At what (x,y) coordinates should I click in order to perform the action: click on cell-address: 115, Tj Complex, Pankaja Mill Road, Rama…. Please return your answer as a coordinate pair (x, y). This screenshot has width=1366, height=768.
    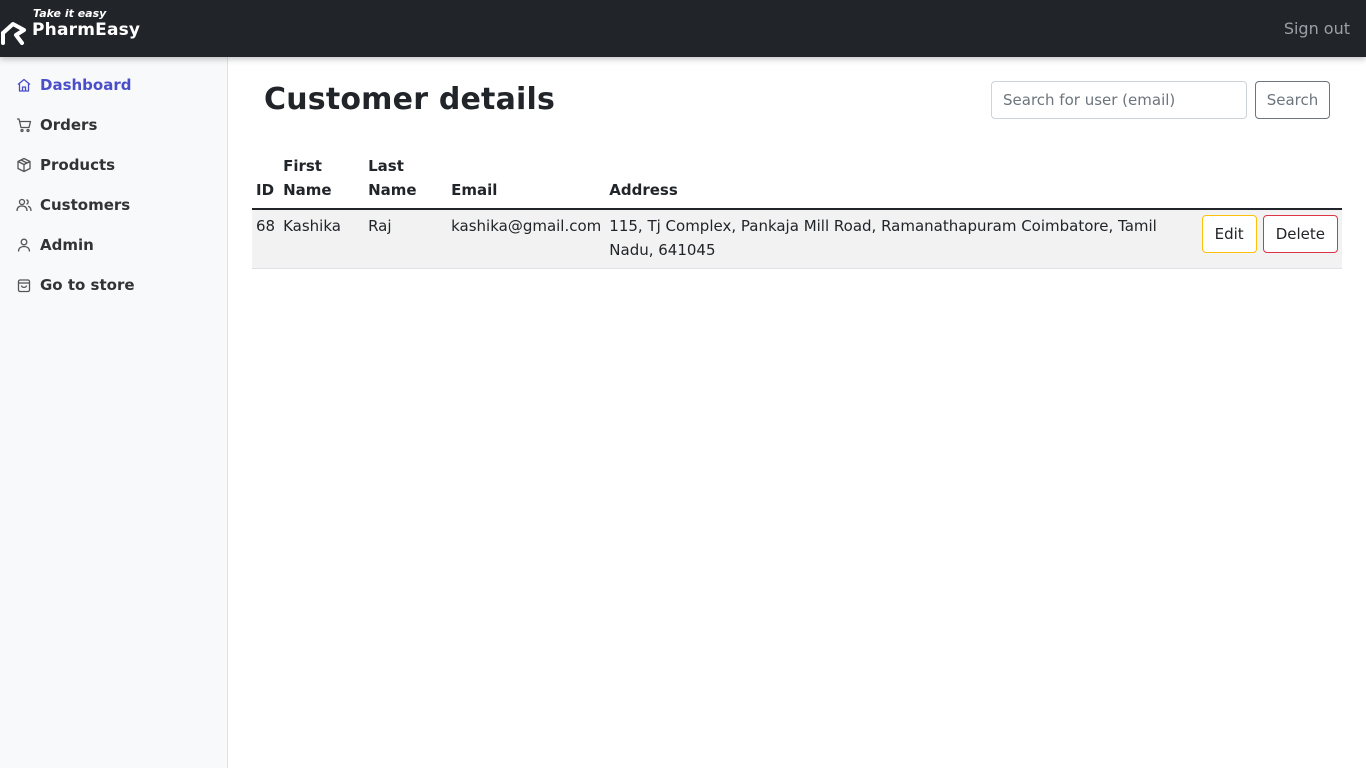
    Looking at the image, I should click on (900, 239).